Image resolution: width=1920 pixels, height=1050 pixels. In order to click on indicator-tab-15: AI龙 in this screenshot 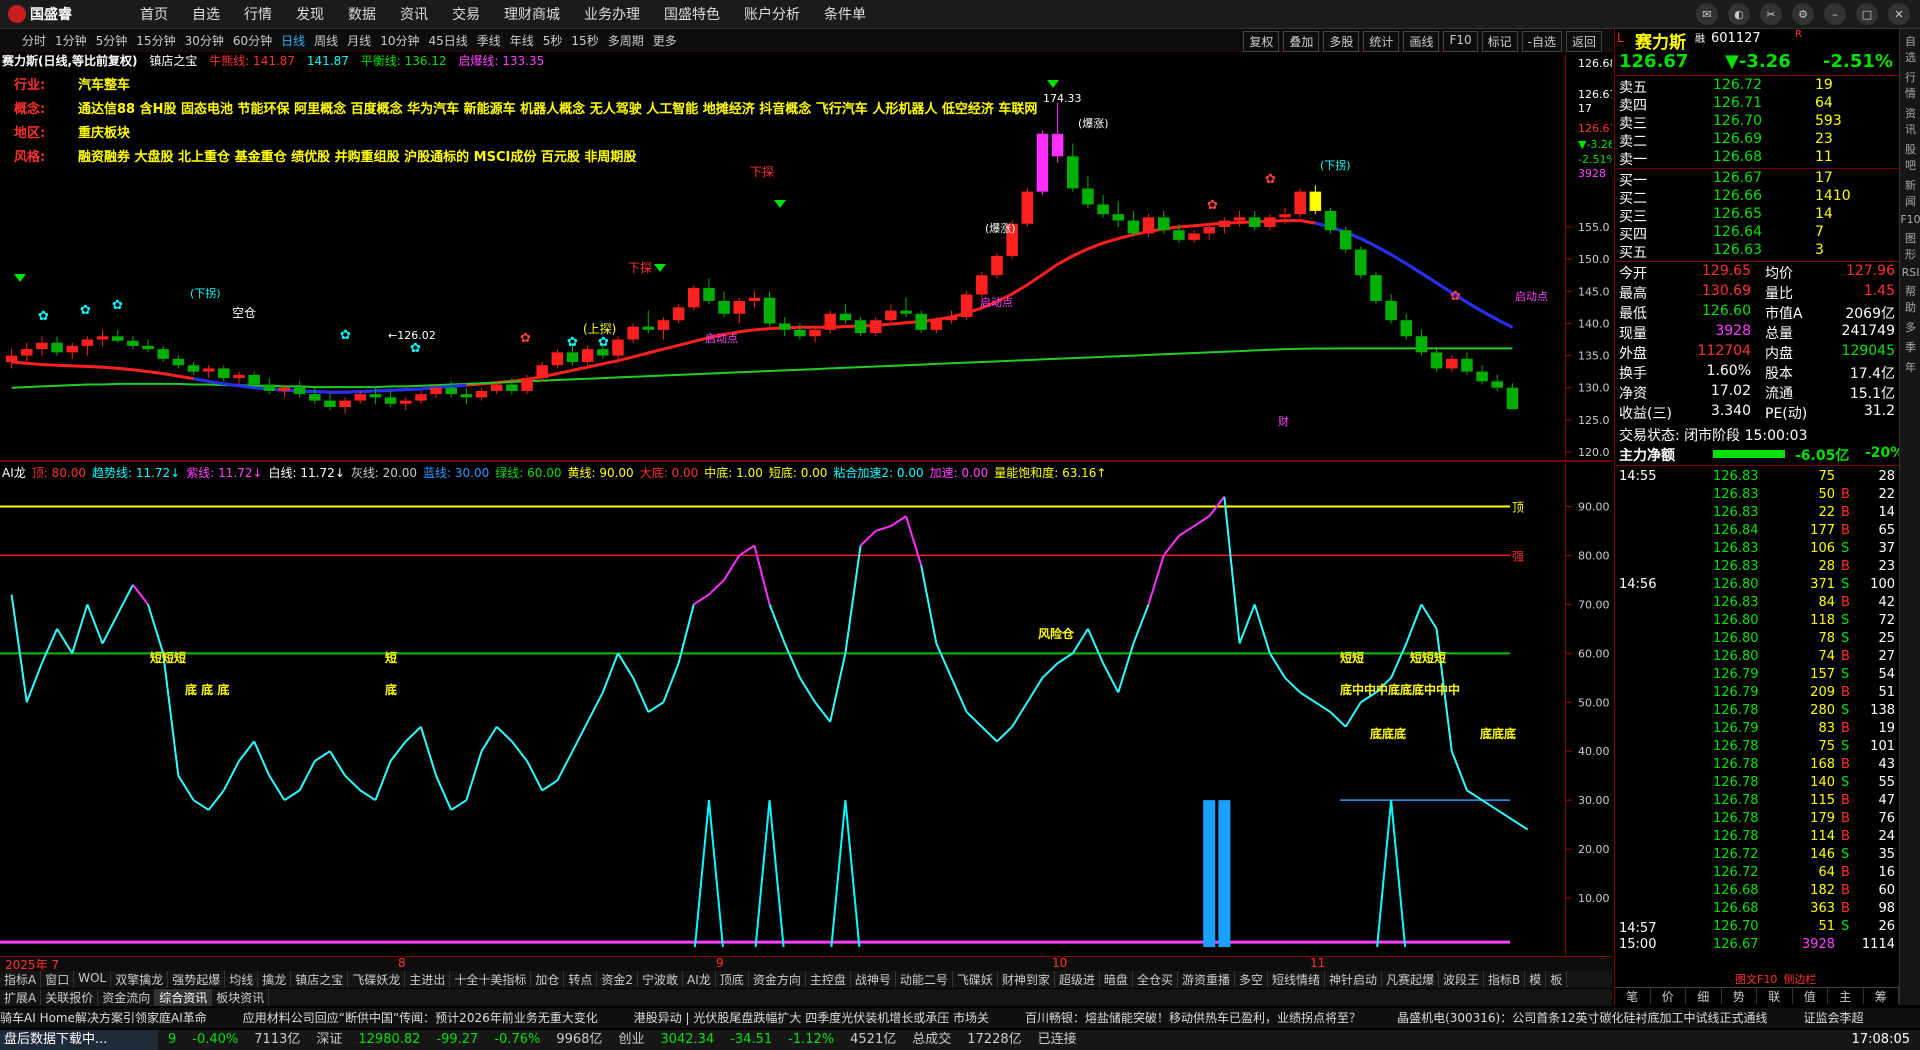, I will do `click(699, 979)`.